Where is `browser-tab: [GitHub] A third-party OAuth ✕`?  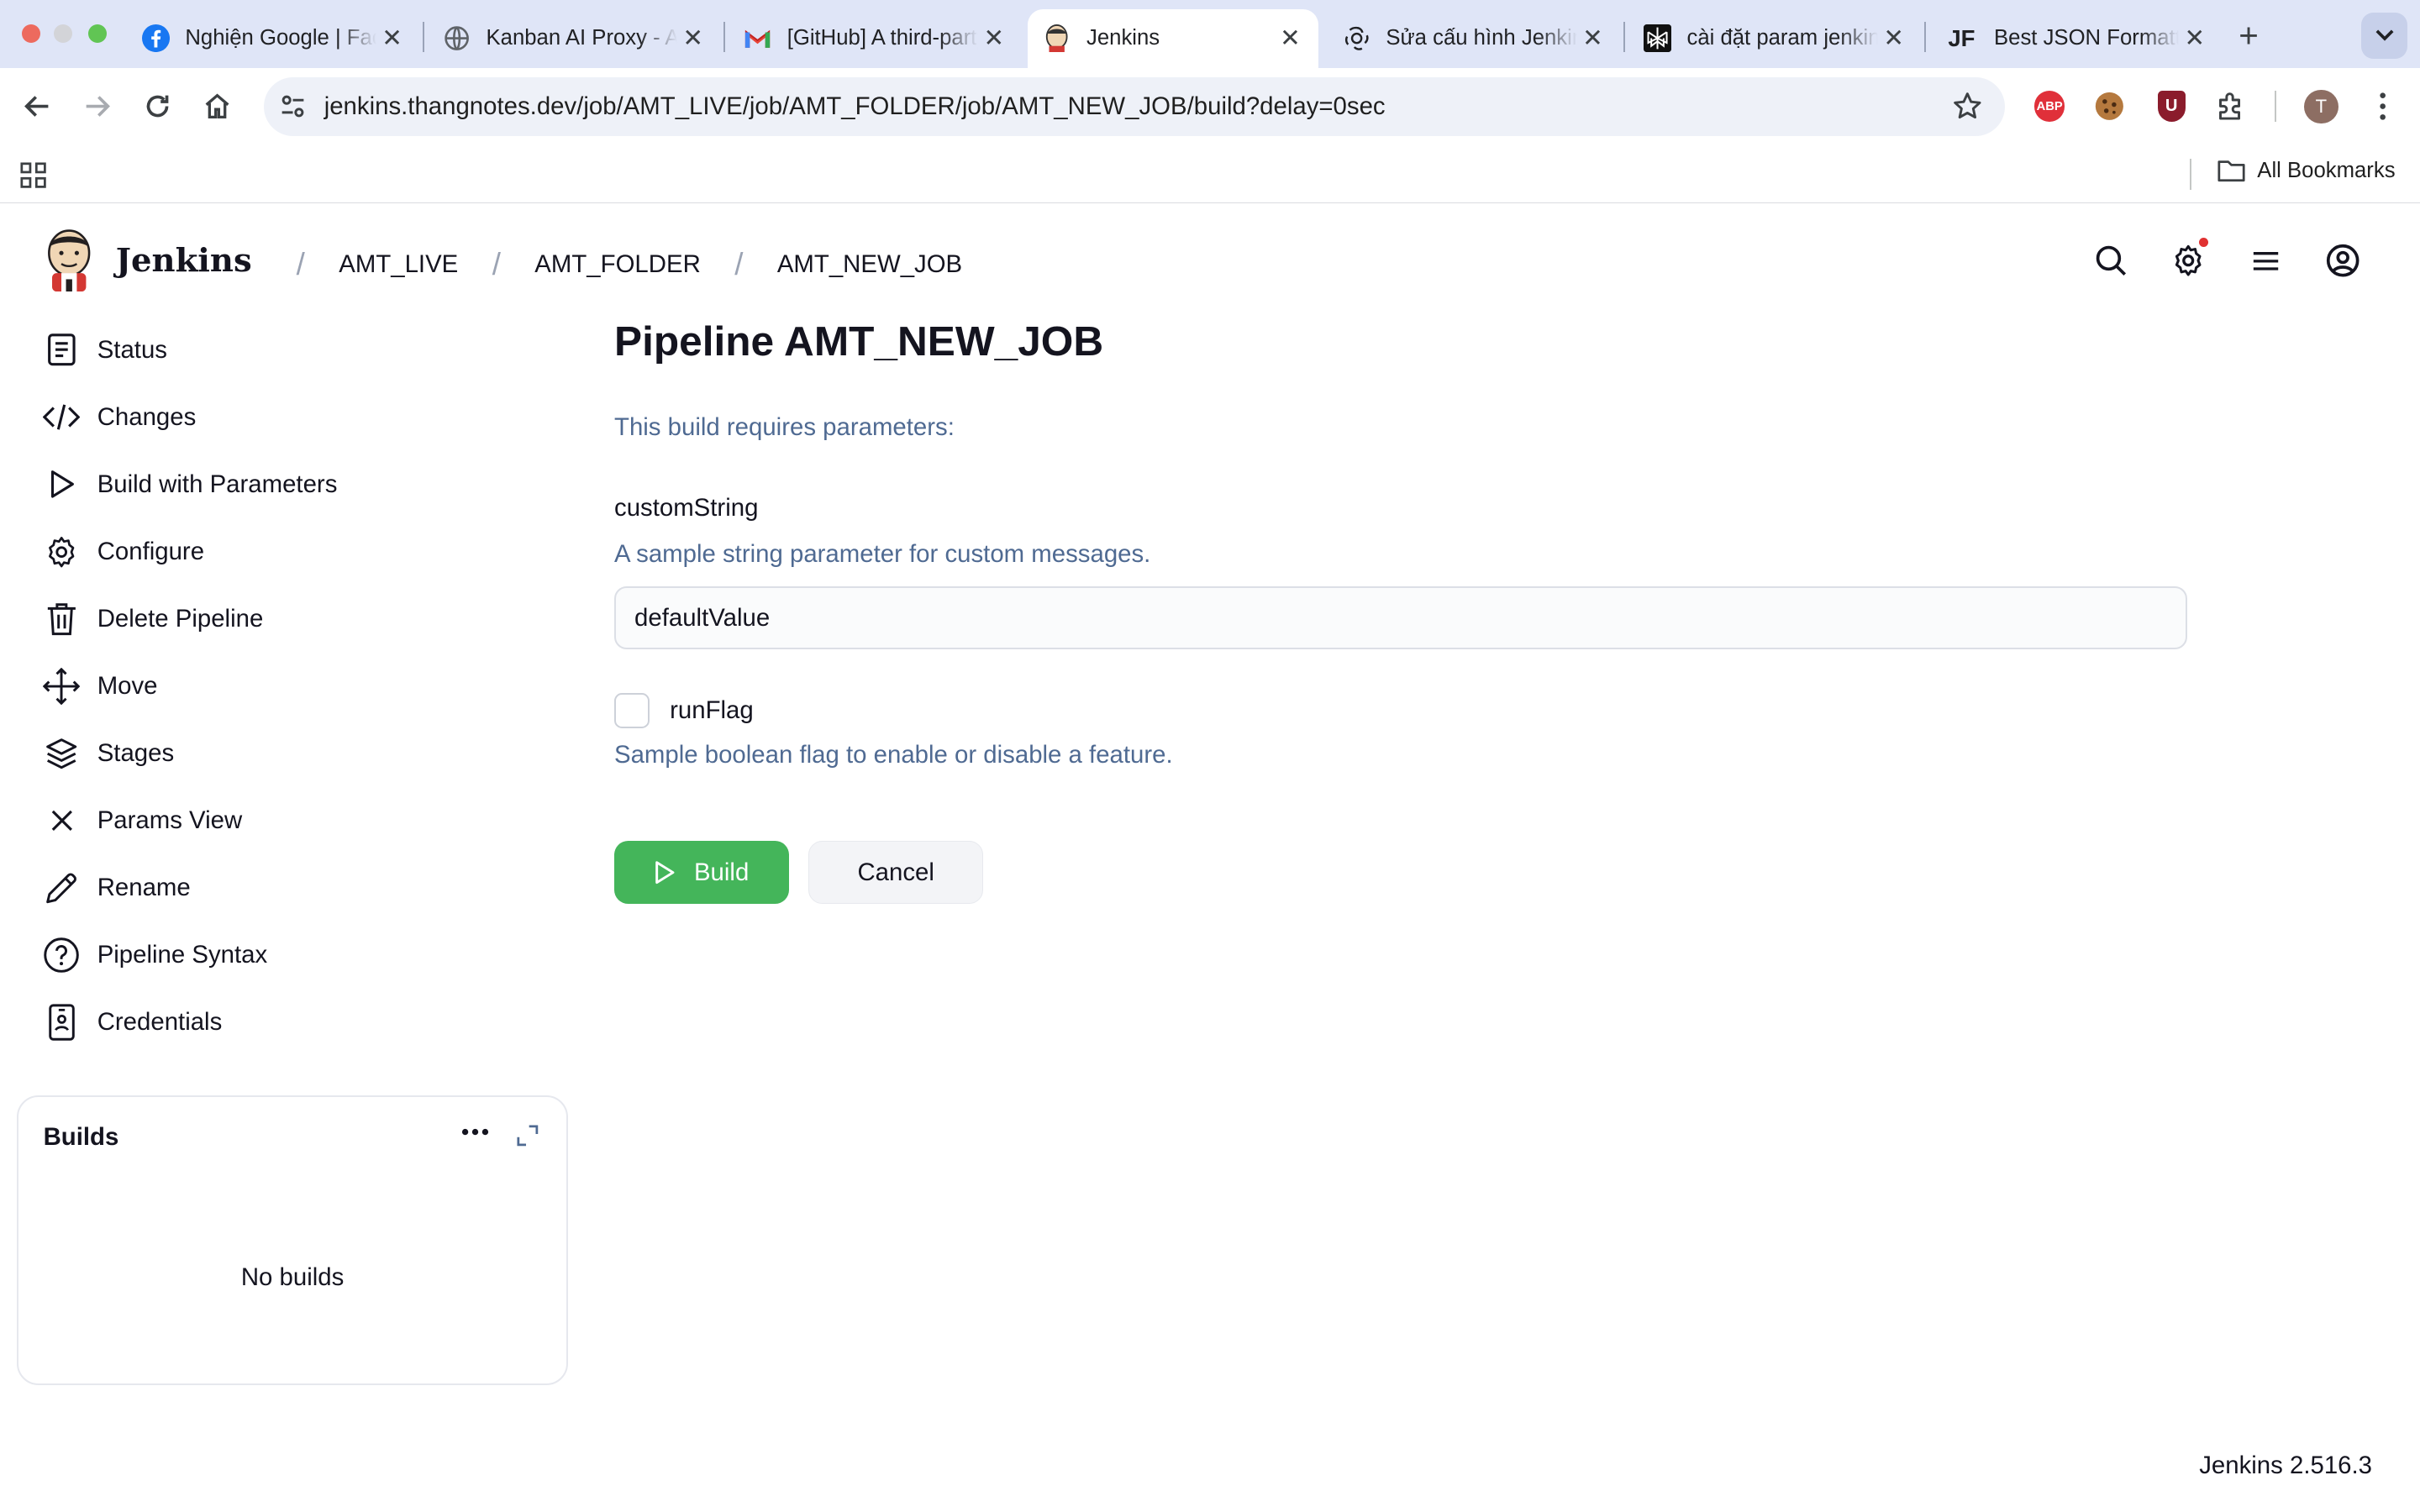
browser-tab: [GitHub] A third-party OAuth ✕ is located at coordinates (875, 38).